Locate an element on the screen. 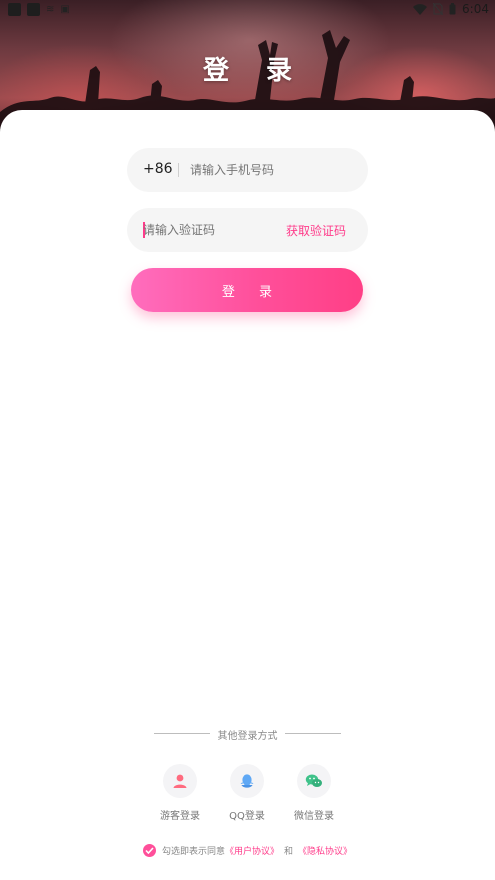 The image size is (495, 880). agreement-checkbox is located at coordinates (149, 850).